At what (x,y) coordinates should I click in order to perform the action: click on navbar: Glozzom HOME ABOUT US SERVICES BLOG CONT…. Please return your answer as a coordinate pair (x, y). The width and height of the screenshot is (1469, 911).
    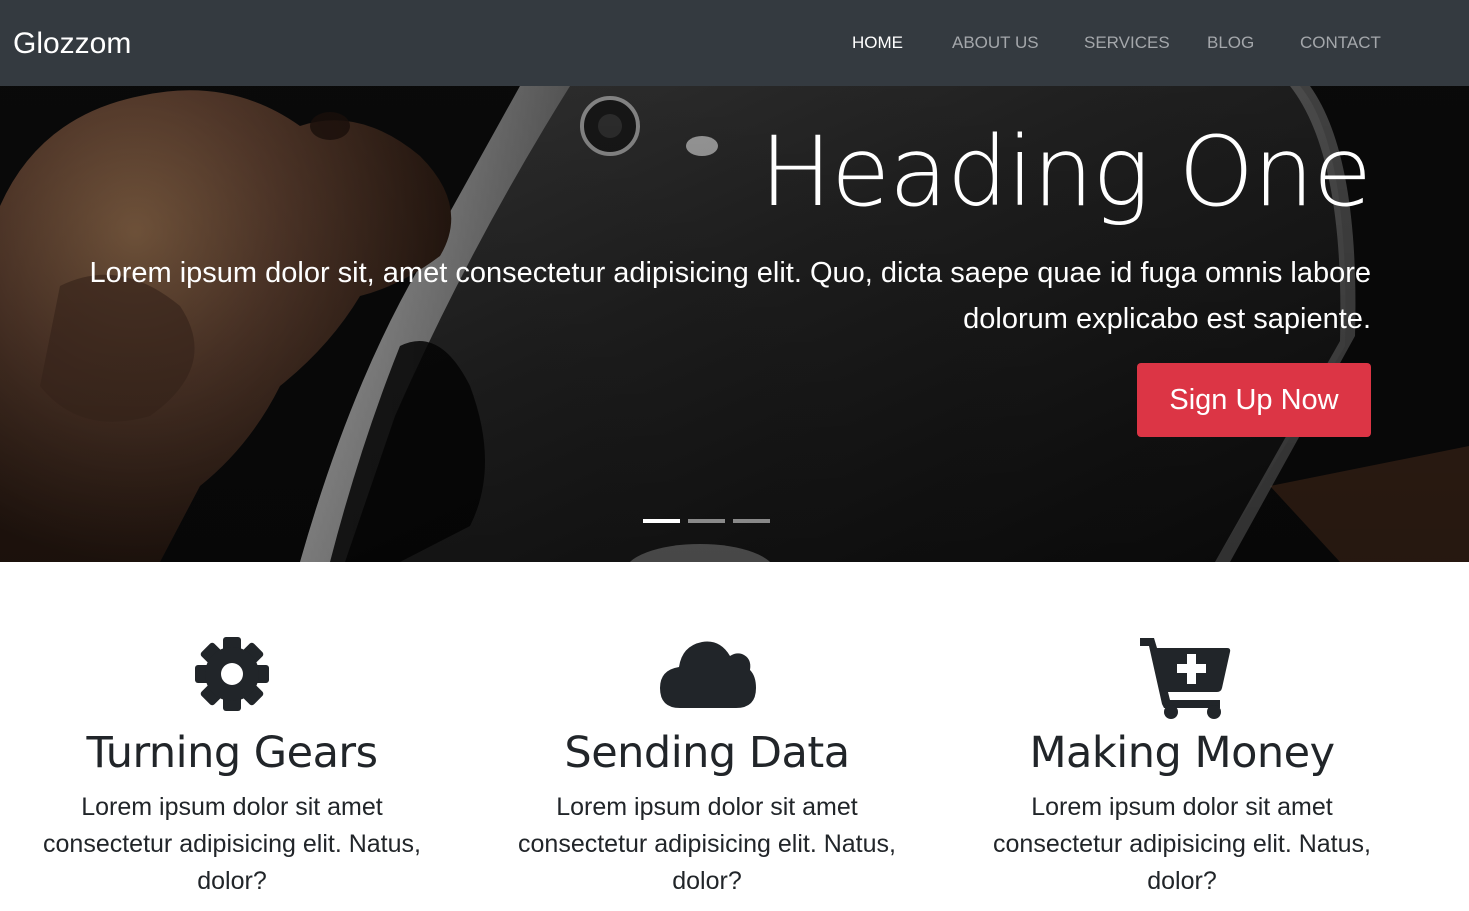
    Looking at the image, I should click on (734, 43).